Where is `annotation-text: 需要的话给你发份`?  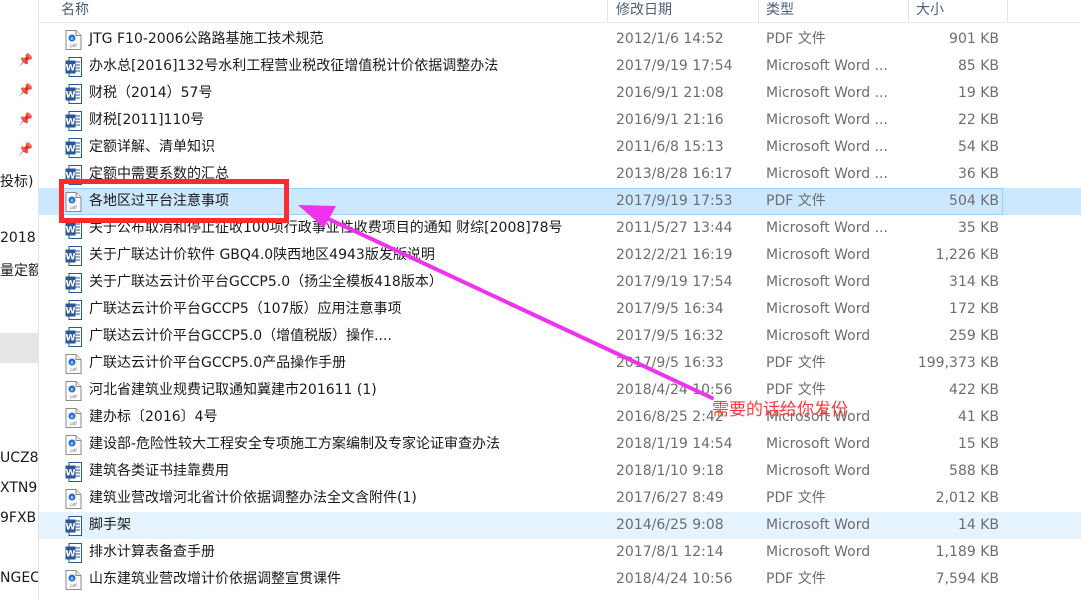
annotation-text: 需要的话给你发份 is located at coordinates (780, 410).